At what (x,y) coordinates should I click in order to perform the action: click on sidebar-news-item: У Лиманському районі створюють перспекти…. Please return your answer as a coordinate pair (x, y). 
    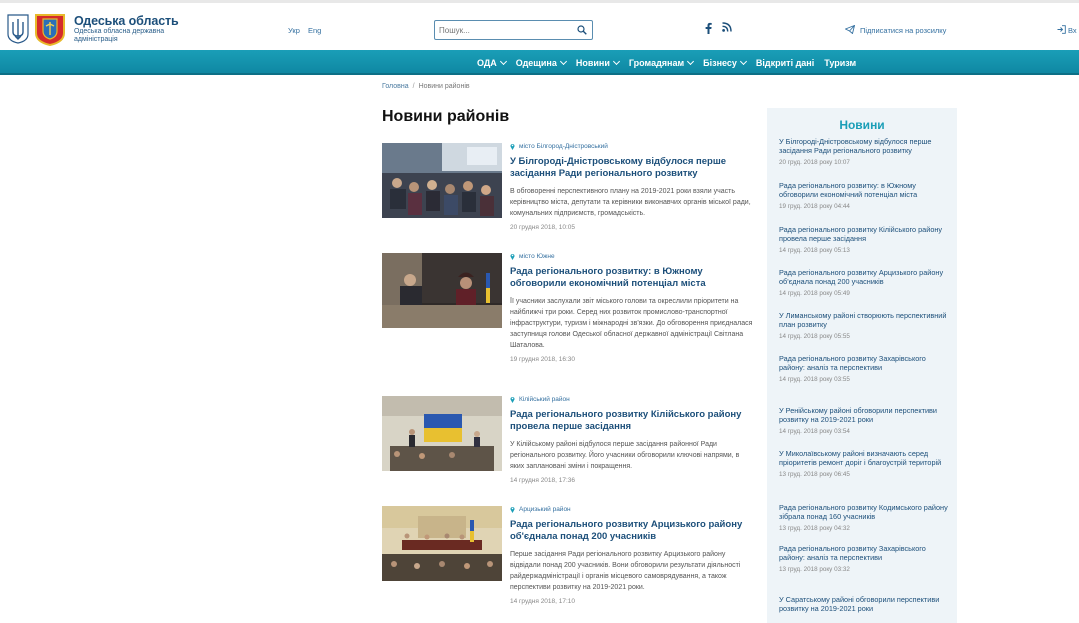
    Looking at the image, I should click on (864, 325).